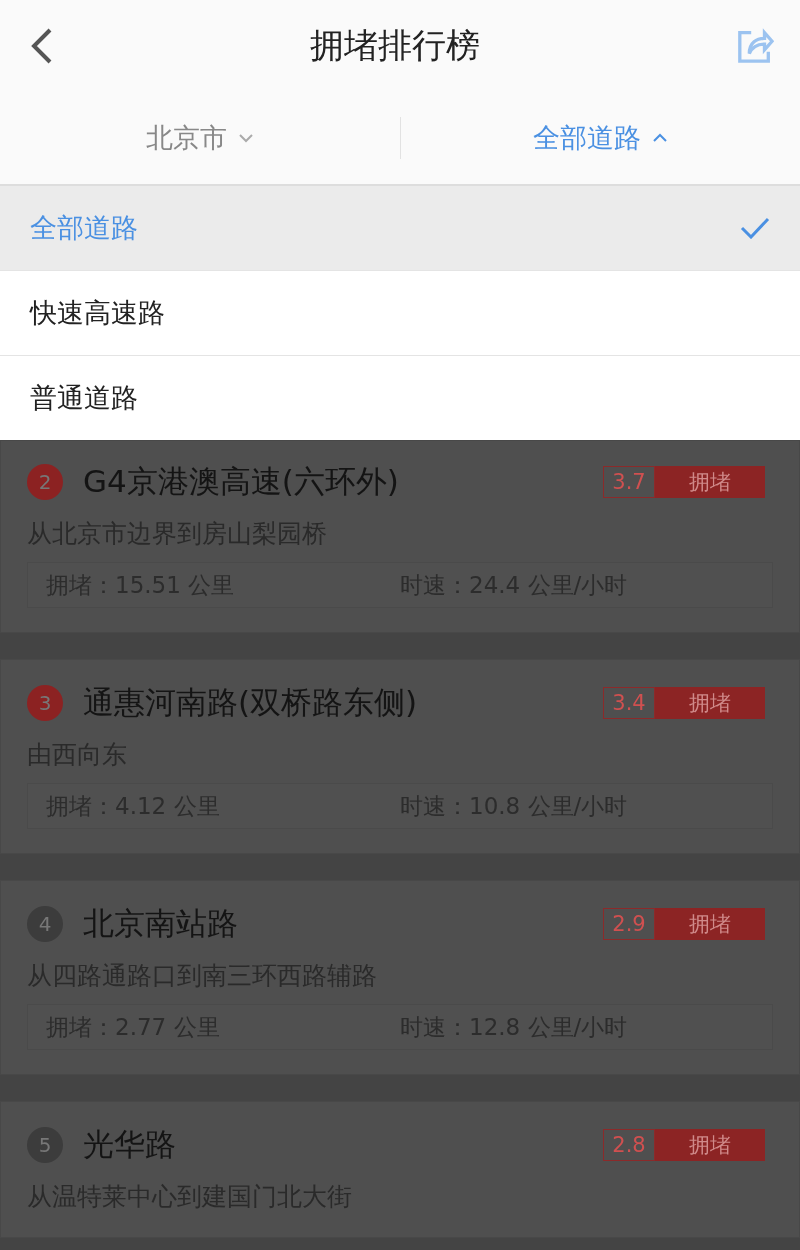 Image resolution: width=800 pixels, height=1250 pixels. Describe the element at coordinates (400, 228) in the screenshot. I see `menu-item: 全部道路` at that location.